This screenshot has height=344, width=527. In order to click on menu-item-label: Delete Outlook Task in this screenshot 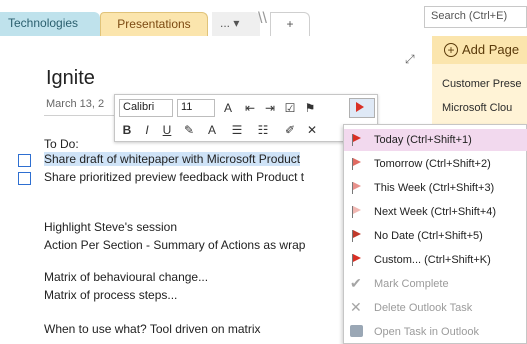, I will do `click(423, 308)`.